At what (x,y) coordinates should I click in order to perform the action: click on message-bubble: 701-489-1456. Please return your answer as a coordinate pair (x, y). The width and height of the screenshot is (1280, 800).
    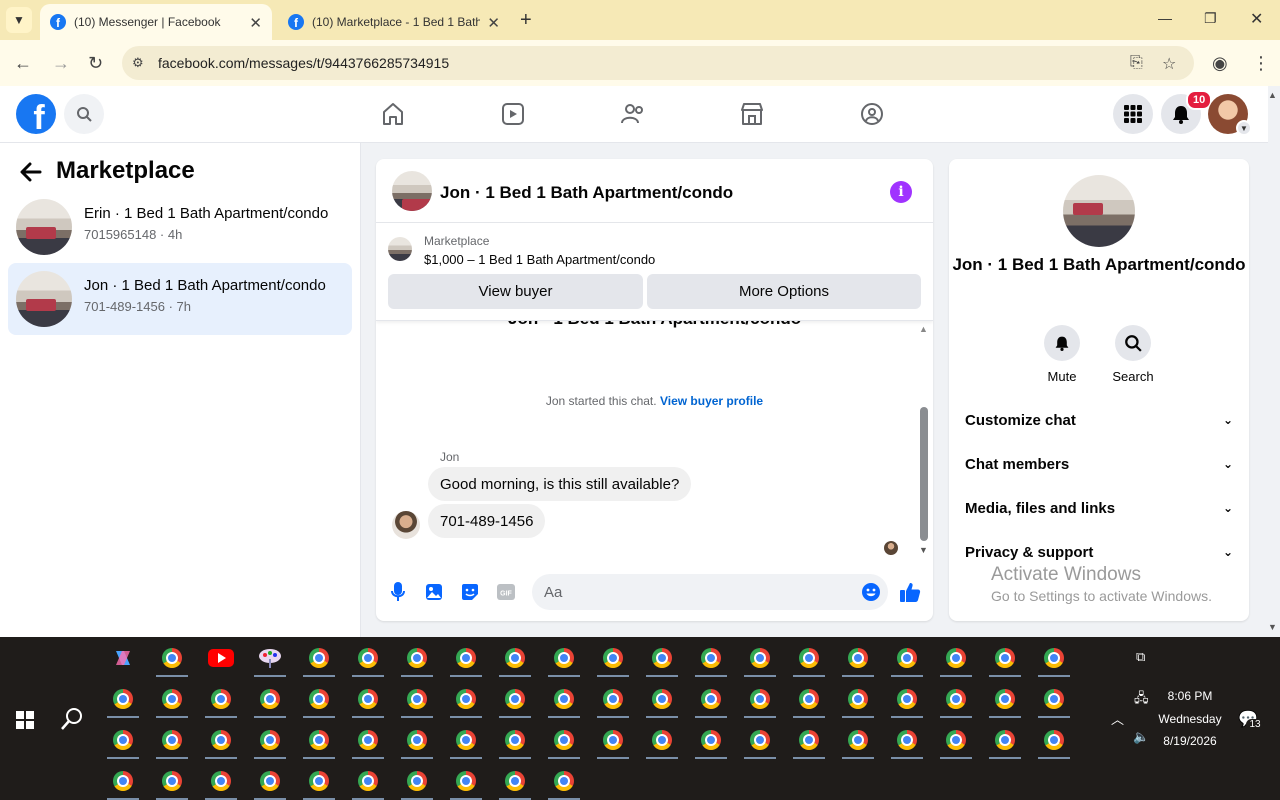
    Looking at the image, I should click on (487, 521).